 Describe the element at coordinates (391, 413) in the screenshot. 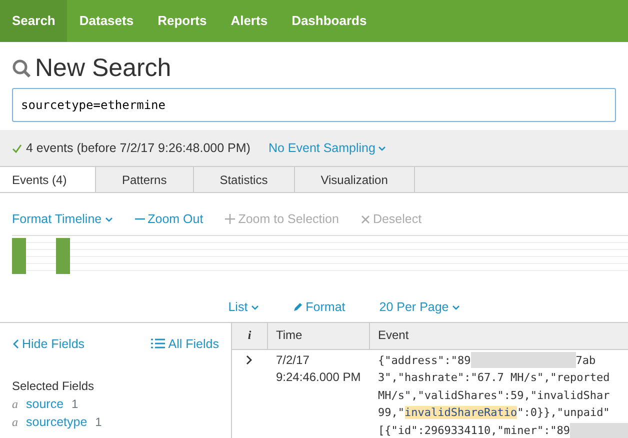

I see `event-text: 99,"` at that location.